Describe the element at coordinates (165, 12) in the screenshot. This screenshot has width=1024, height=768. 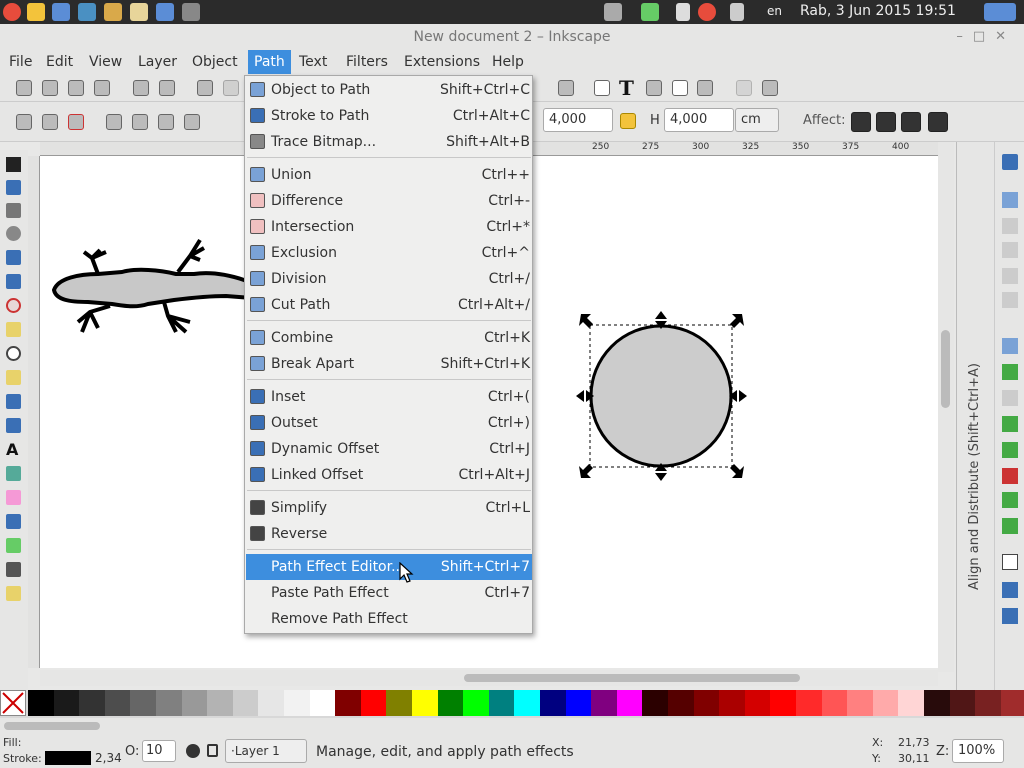
I see `document-icon` at that location.